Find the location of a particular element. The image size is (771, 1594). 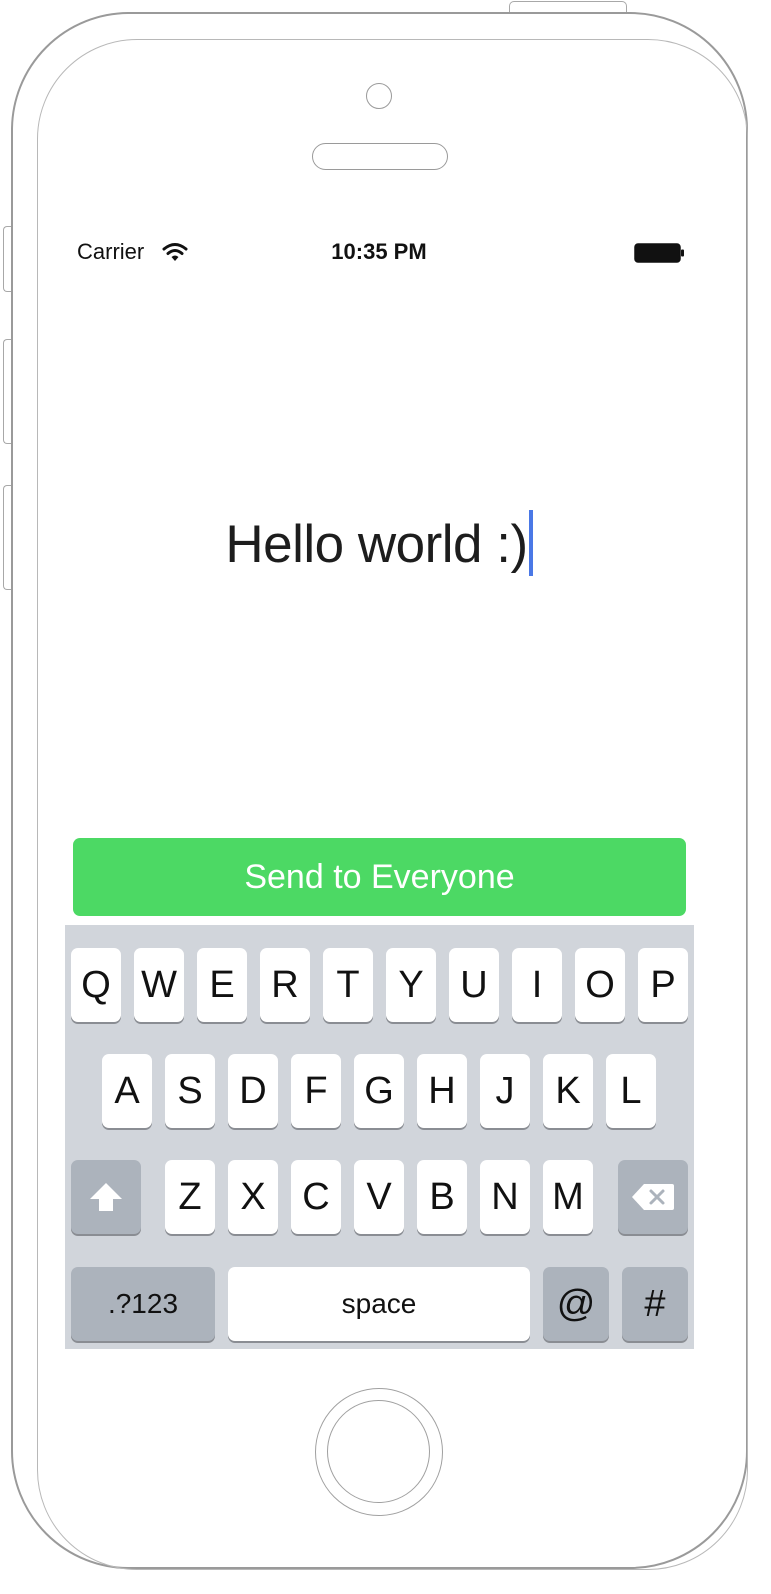

key-b-label: B is located at coordinates (442, 1196).